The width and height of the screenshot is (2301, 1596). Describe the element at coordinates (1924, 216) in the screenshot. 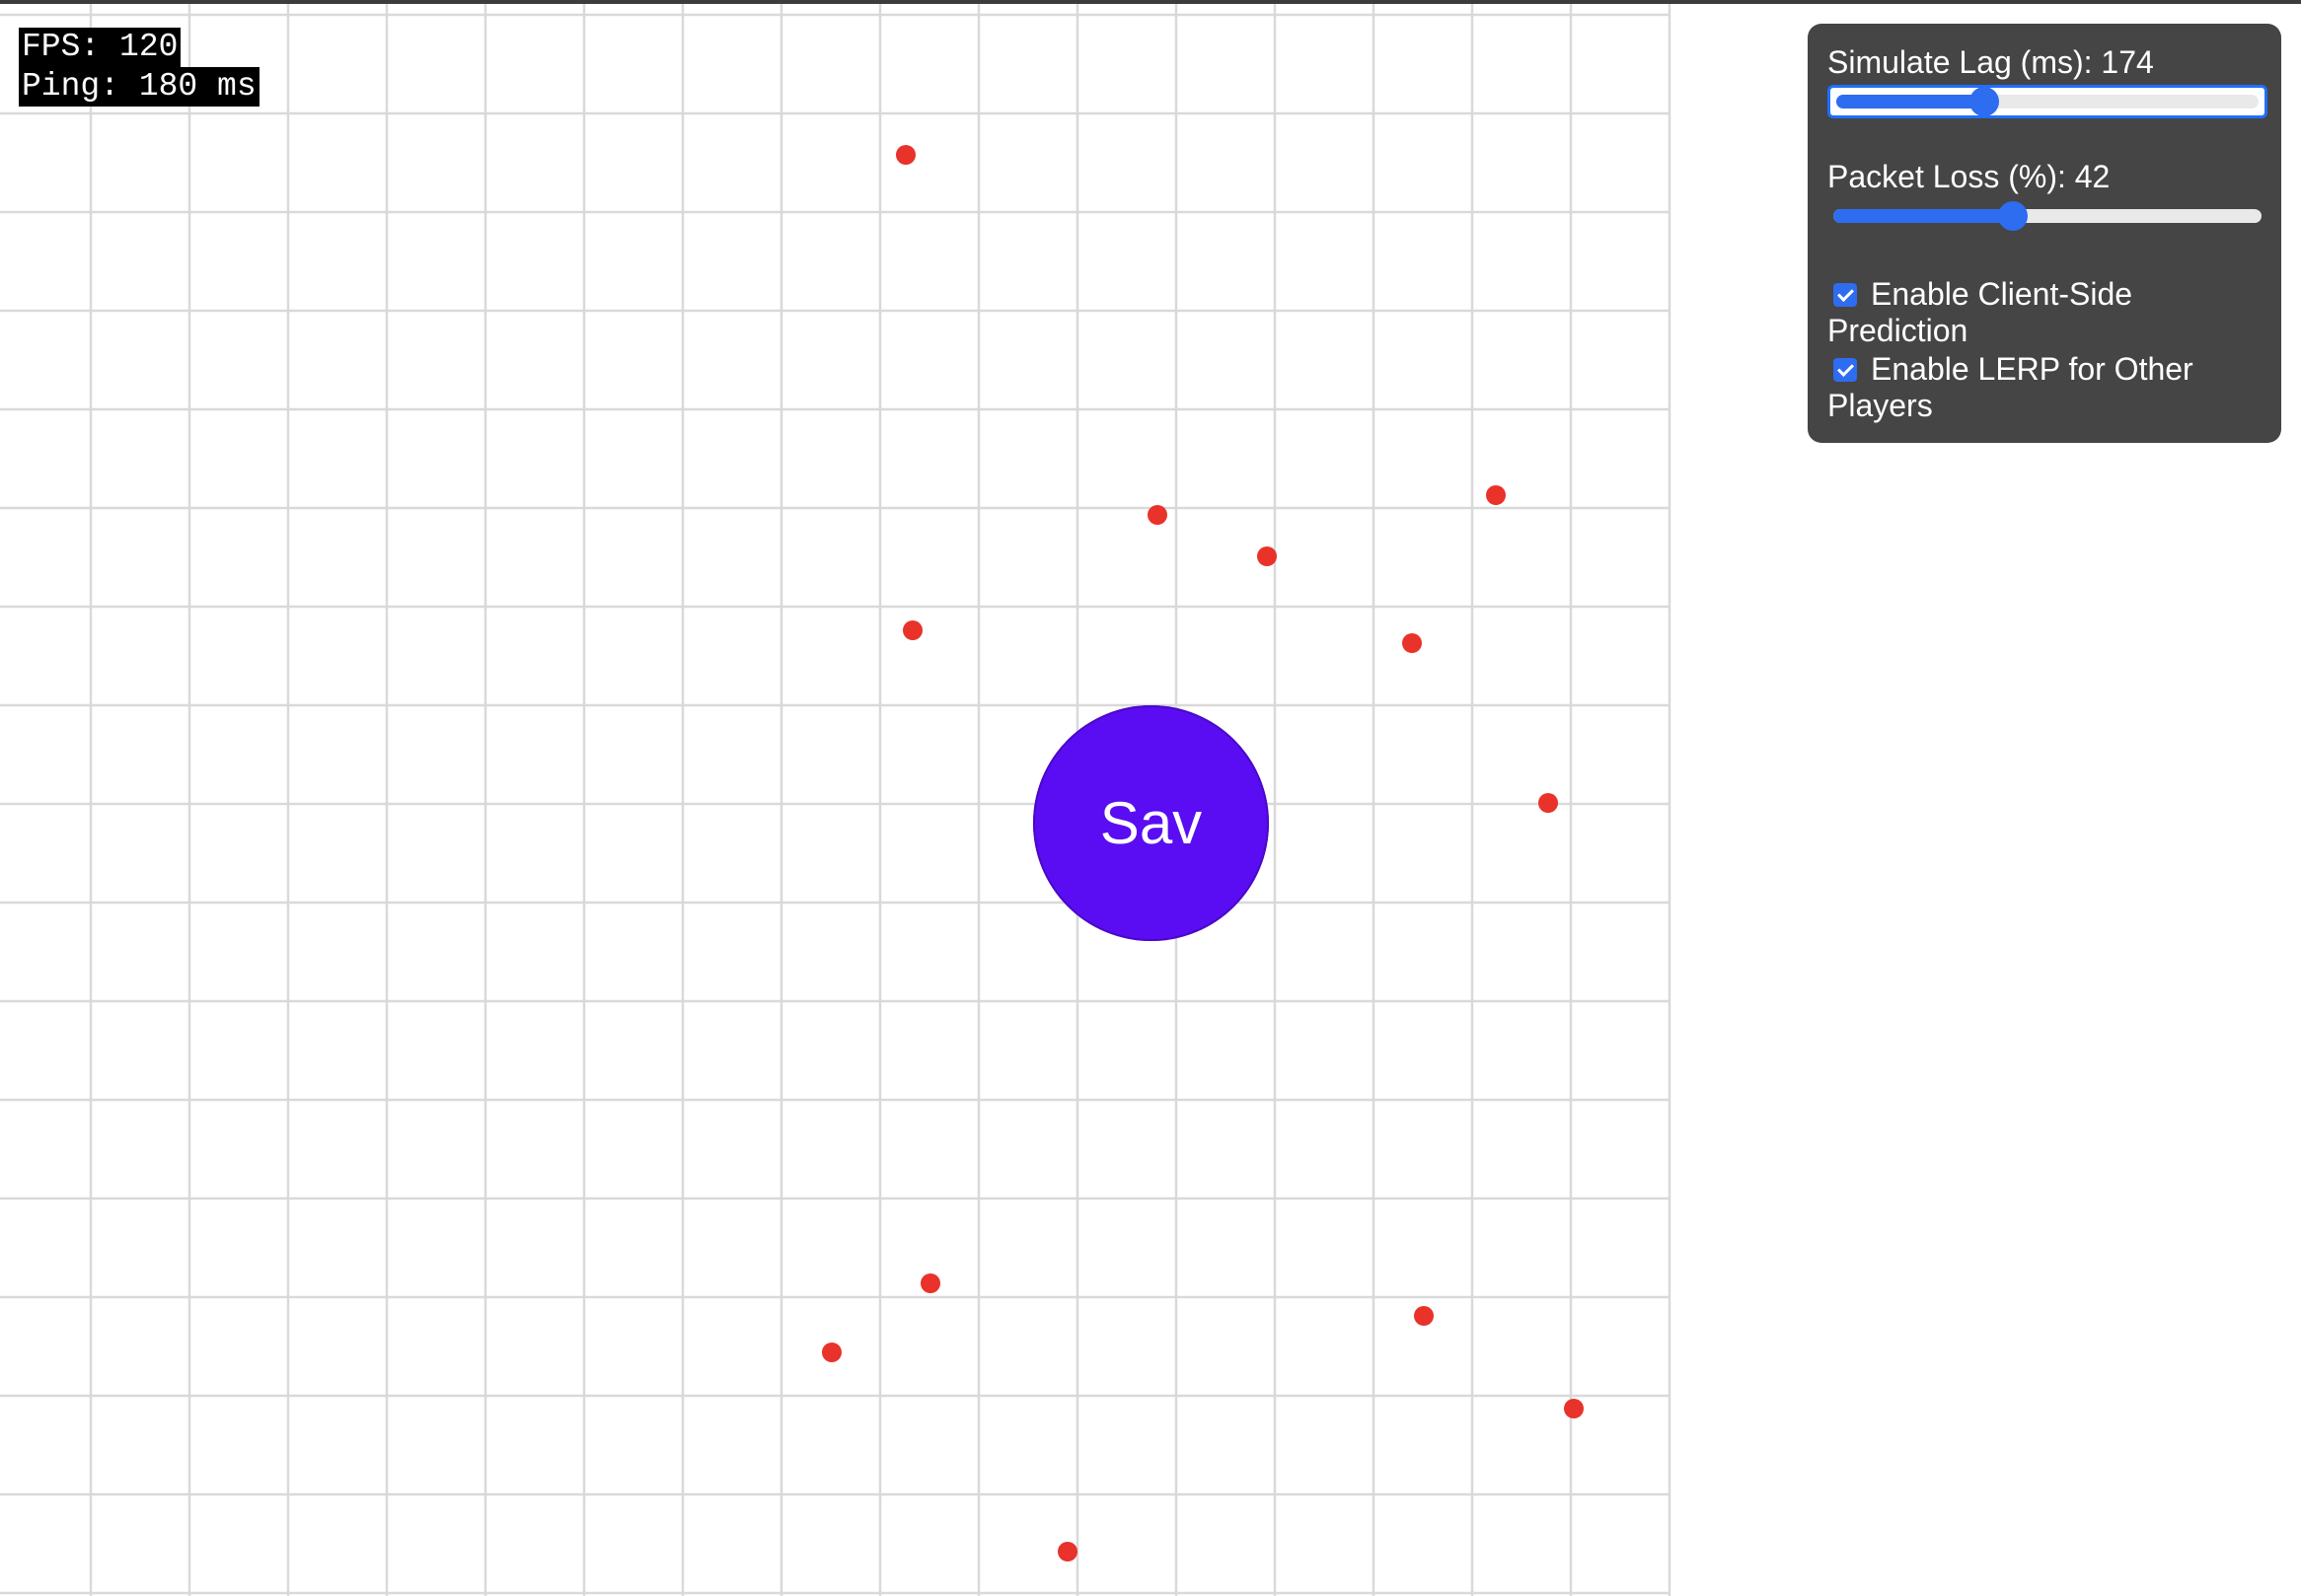

I see `packet-loss-slider-fill` at that location.